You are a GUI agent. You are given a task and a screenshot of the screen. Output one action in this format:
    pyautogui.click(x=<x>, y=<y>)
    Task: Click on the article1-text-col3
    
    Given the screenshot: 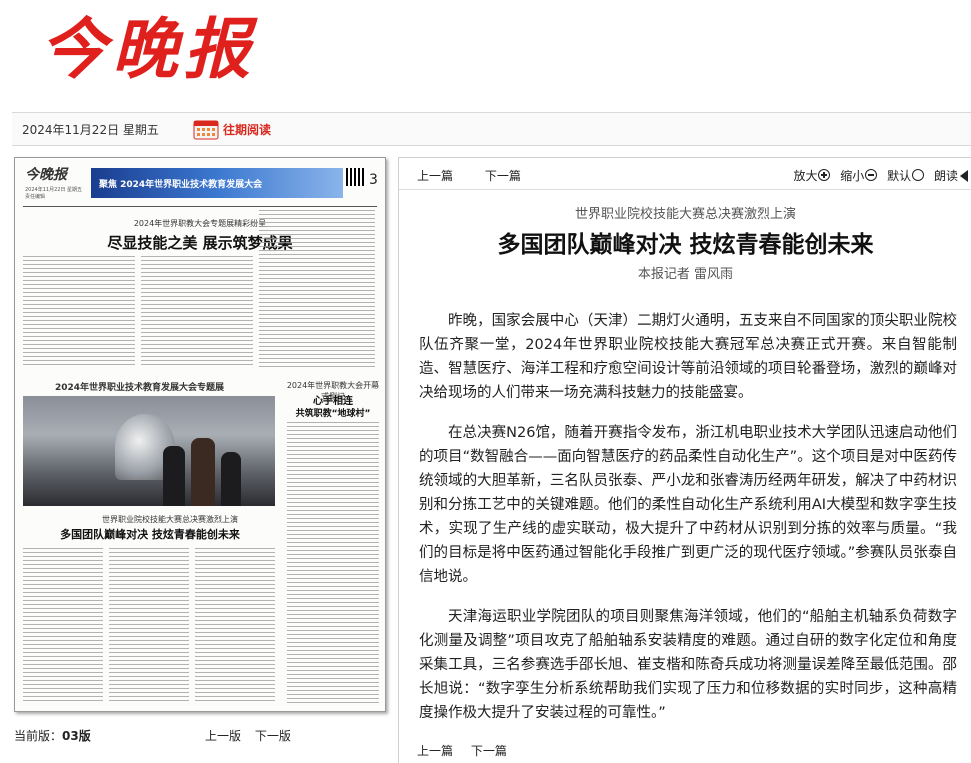 What is the action you would take?
    pyautogui.click(x=317, y=290)
    